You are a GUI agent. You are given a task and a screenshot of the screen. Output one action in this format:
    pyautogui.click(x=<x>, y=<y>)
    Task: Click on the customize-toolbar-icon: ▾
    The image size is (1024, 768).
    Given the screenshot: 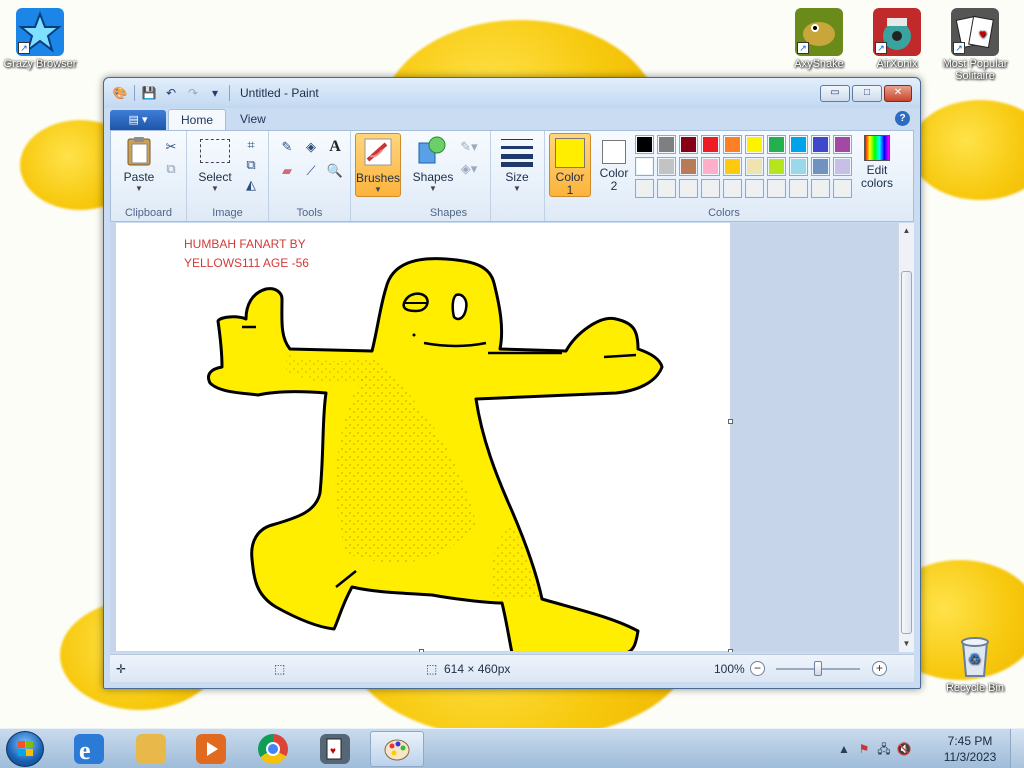 What is the action you would take?
    pyautogui.click(x=215, y=93)
    